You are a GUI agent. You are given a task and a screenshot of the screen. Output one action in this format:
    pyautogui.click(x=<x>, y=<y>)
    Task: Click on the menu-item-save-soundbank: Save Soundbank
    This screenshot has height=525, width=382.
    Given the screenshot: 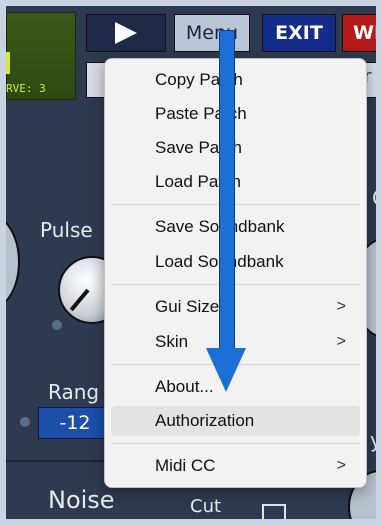 What is the action you would take?
    pyautogui.click(x=235, y=227)
    